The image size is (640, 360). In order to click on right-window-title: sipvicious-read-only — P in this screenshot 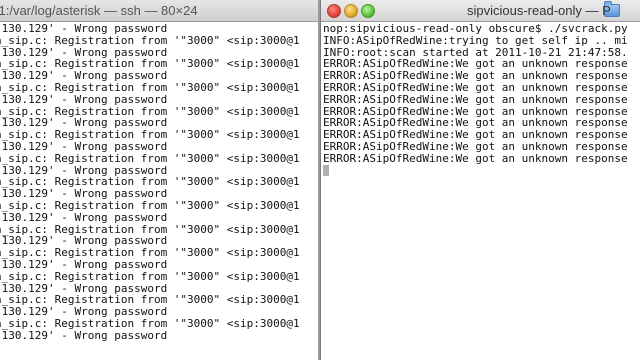, I will do `click(539, 10)`.